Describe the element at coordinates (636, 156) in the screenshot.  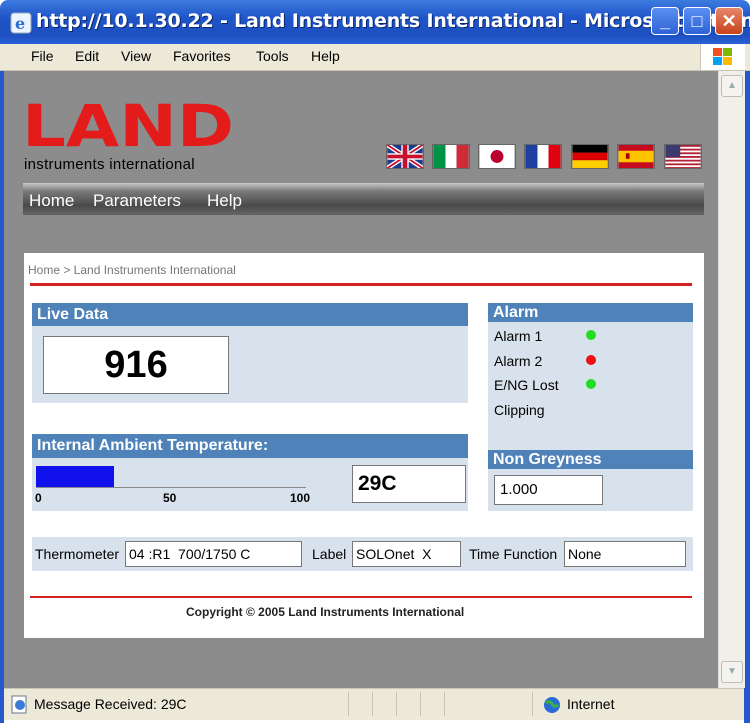
I see `spain-flag` at that location.